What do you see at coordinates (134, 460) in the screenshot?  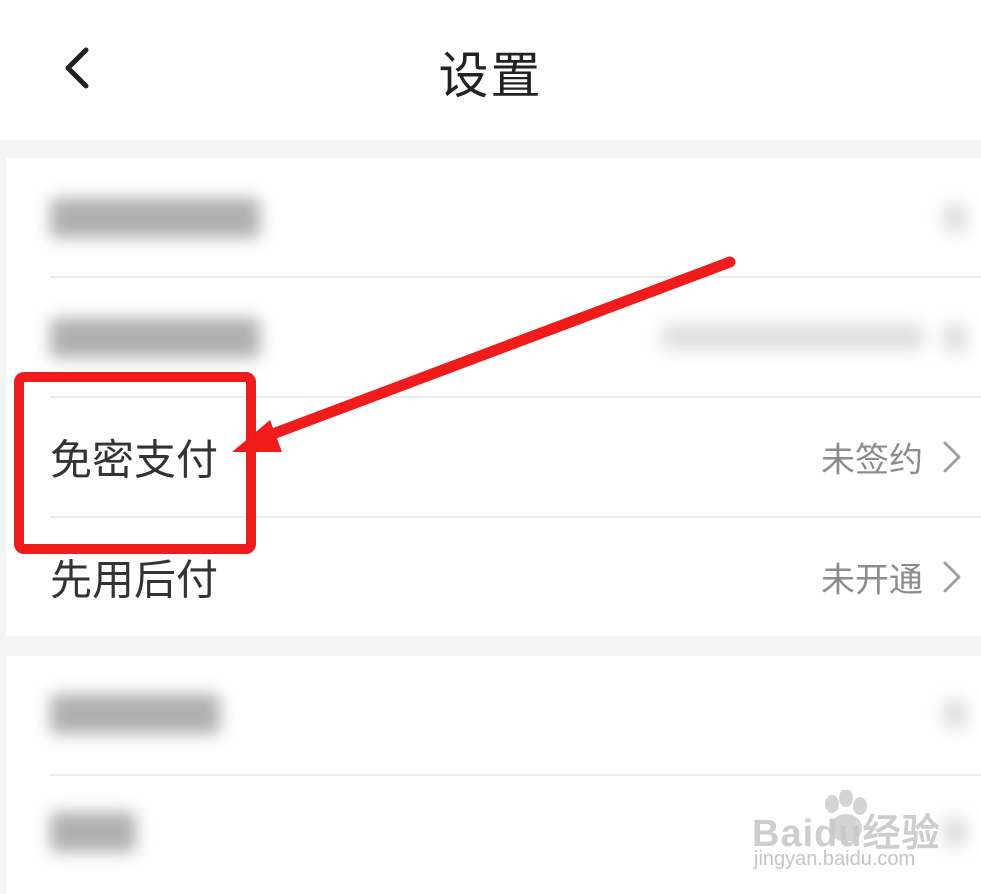 I see `row-label: 免密支付` at bounding box center [134, 460].